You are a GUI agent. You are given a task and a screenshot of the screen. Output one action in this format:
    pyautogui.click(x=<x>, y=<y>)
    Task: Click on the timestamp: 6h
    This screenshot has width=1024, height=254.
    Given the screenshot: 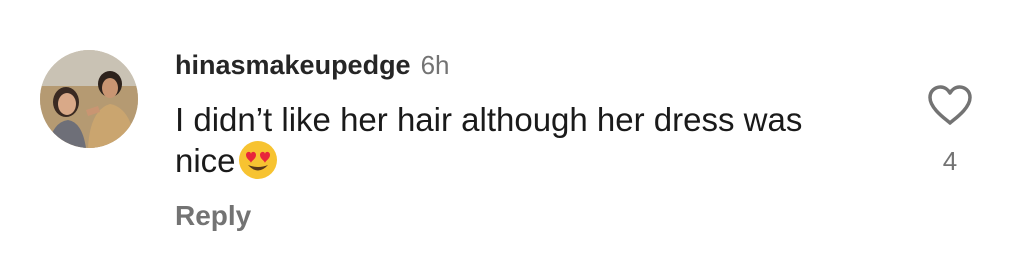 What is the action you would take?
    pyautogui.click(x=435, y=65)
    